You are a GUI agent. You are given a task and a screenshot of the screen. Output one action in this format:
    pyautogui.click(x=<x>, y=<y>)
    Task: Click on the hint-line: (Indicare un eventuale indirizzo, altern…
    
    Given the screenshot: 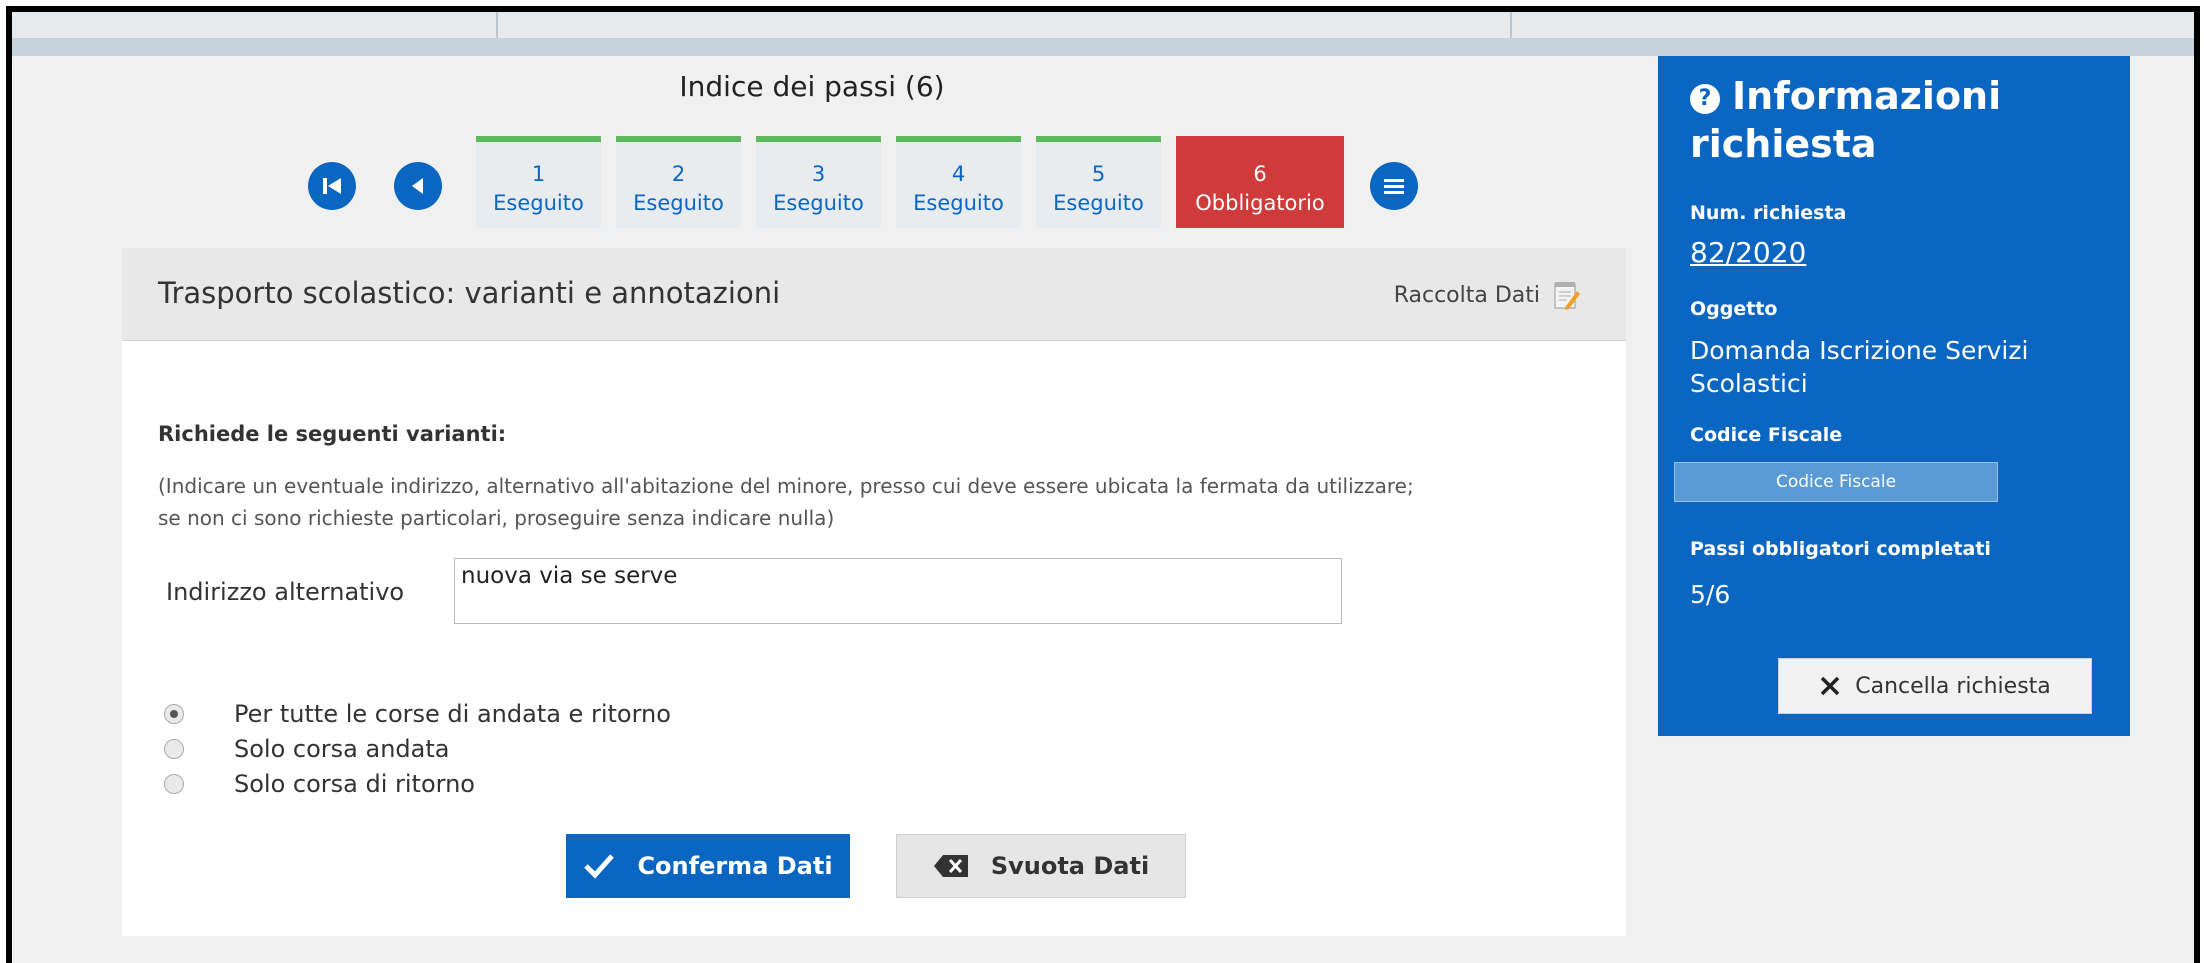 What is the action you would take?
    pyautogui.click(x=786, y=486)
    